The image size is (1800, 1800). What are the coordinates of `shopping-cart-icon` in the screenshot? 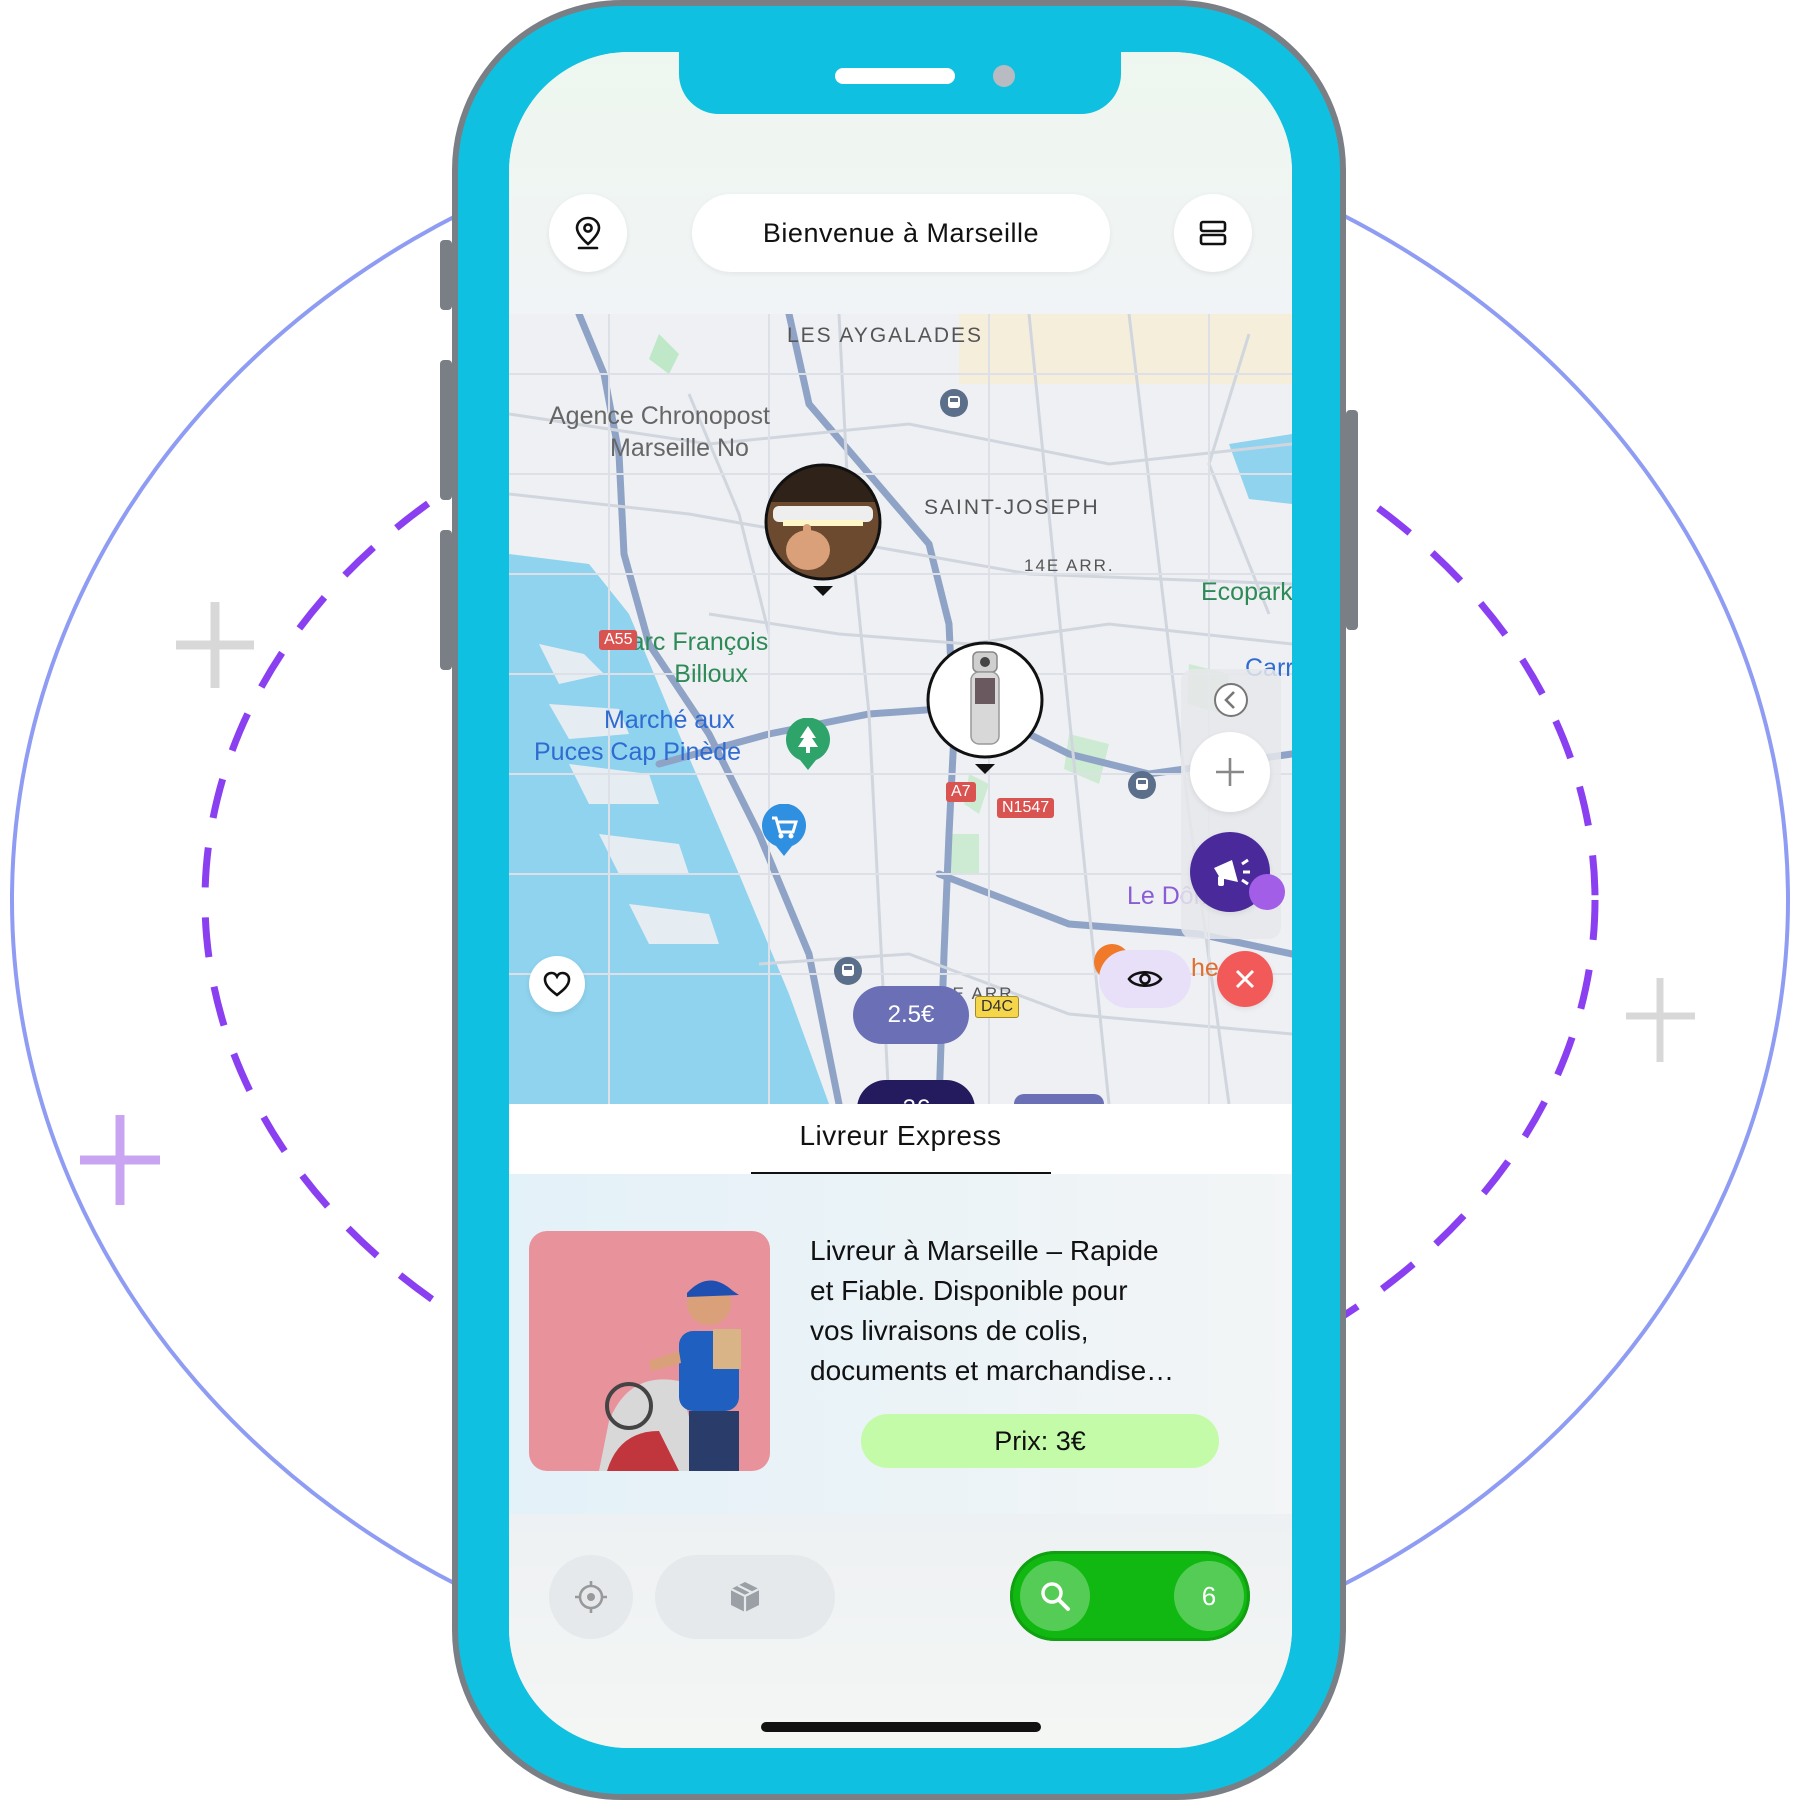 It's located at (784, 830).